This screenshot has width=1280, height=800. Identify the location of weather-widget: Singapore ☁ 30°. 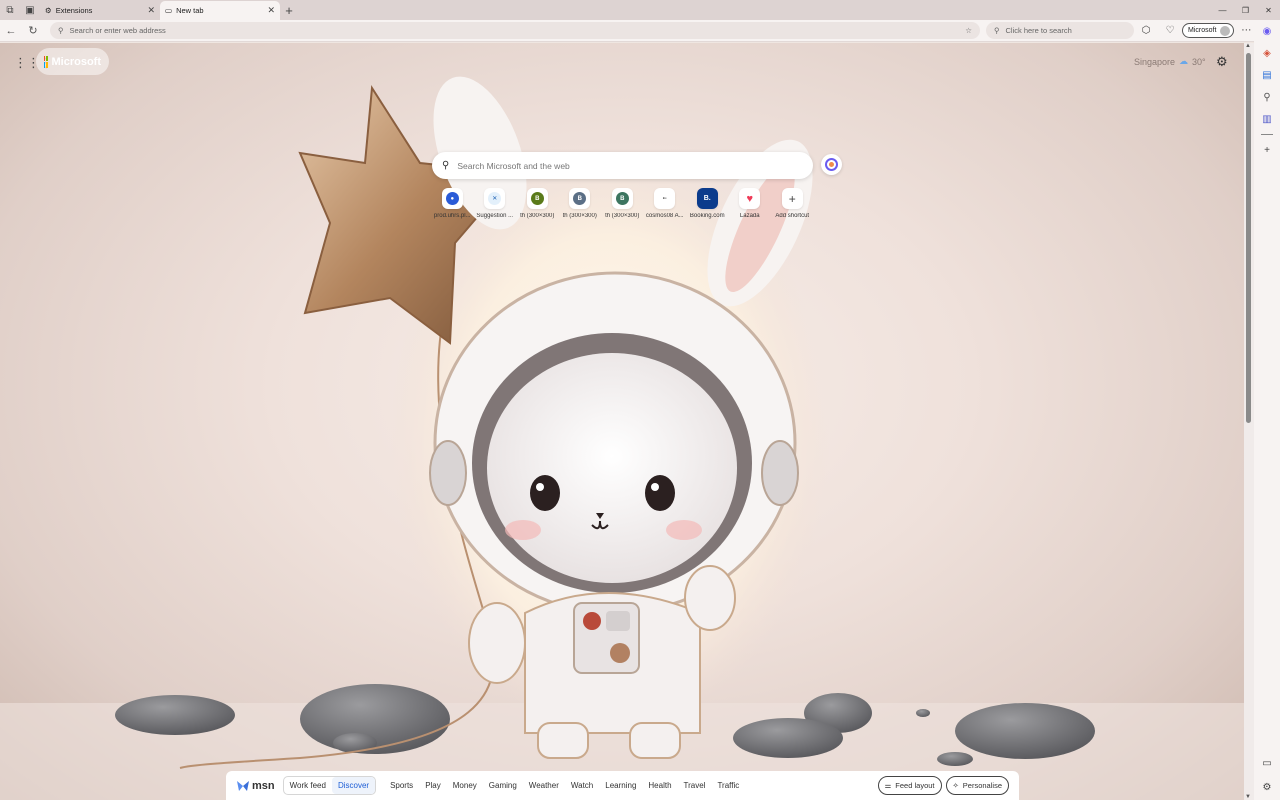
(1170, 61).